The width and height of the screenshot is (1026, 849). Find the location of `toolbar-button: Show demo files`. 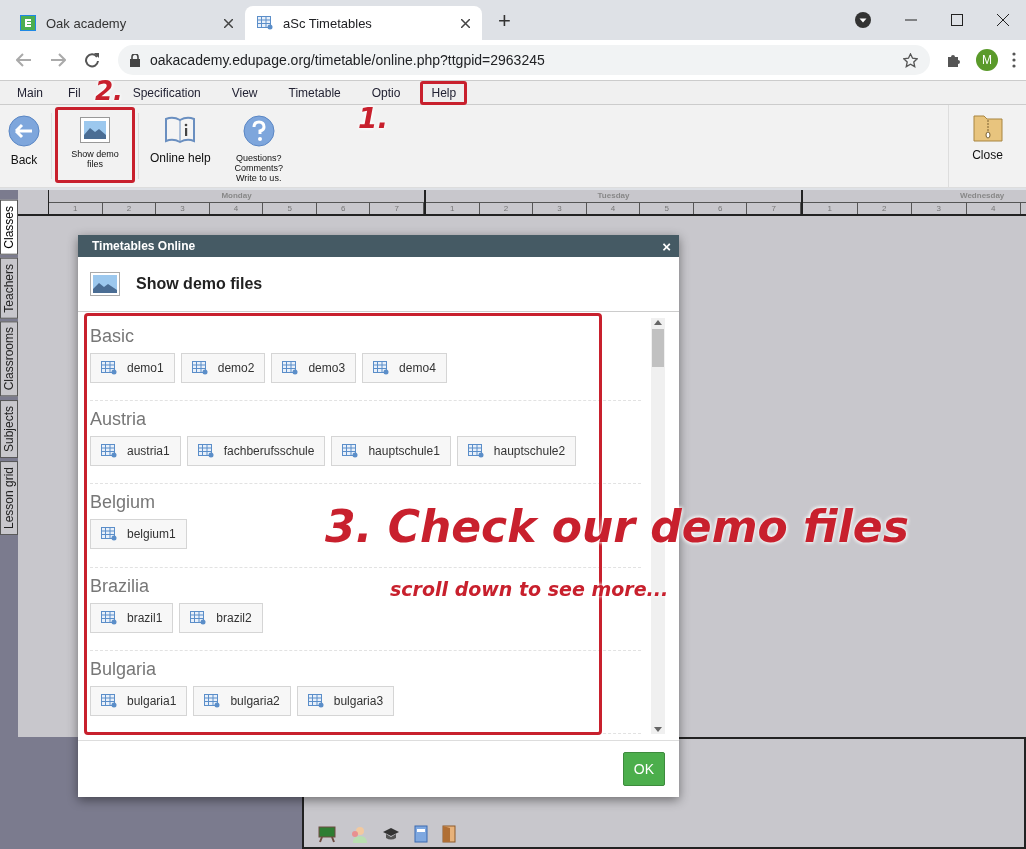

toolbar-button: Show demo files is located at coordinates (95, 145).